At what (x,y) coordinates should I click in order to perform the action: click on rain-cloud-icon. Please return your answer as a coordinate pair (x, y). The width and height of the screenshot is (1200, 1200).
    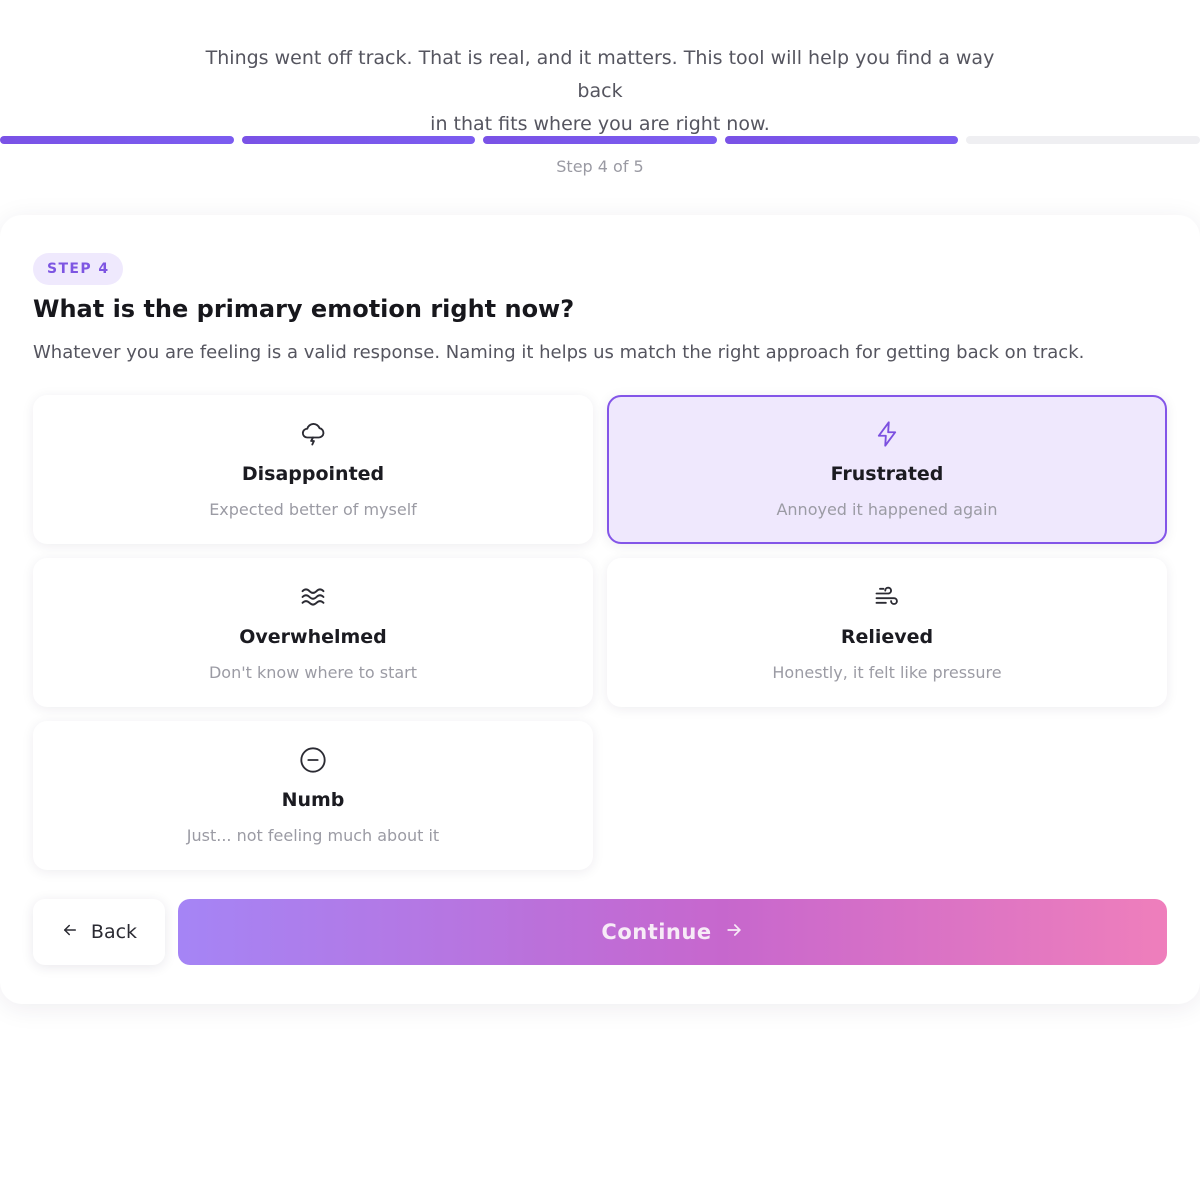
    Looking at the image, I should click on (313, 434).